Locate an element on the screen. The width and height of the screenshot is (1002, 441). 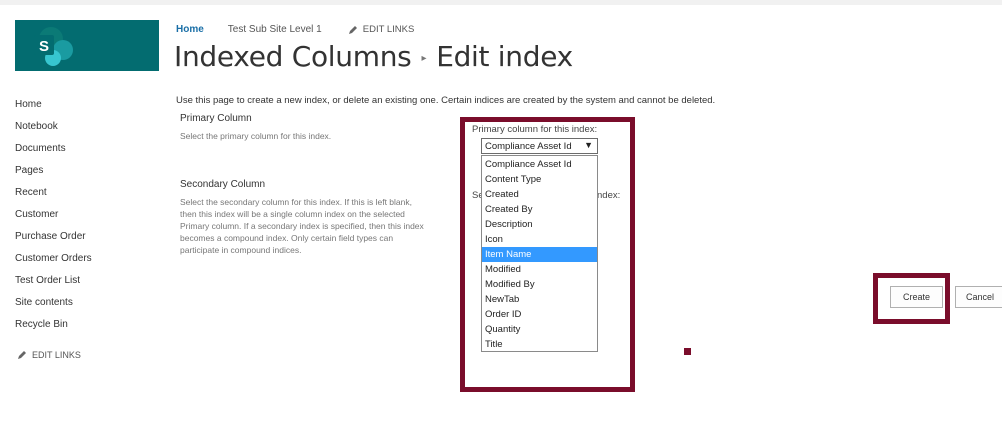
page-title: Indexed Columns ▸ Edit index is located at coordinates (373, 56).